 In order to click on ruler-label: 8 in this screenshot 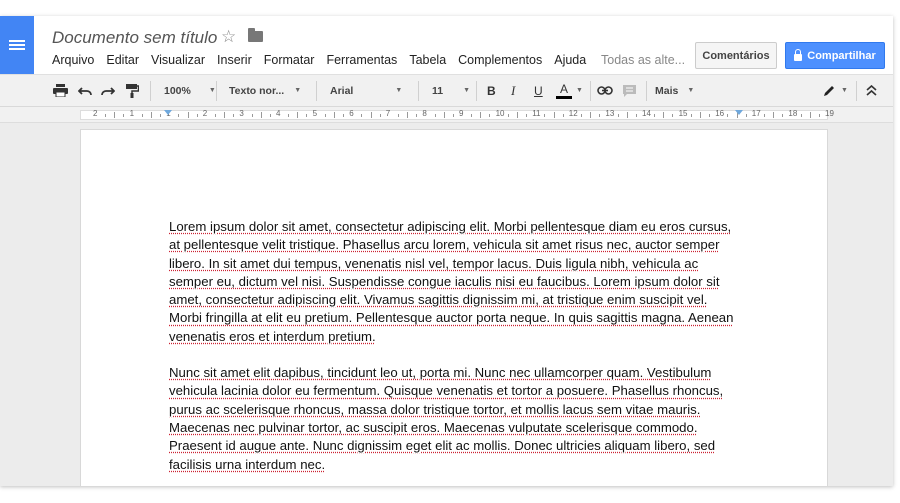, I will do `click(424, 113)`.